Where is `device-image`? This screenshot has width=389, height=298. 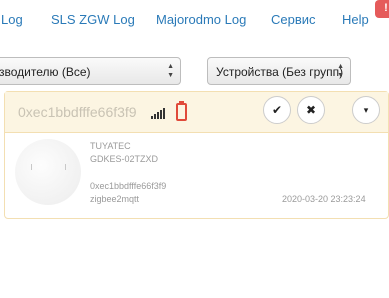 device-image is located at coordinates (48, 172).